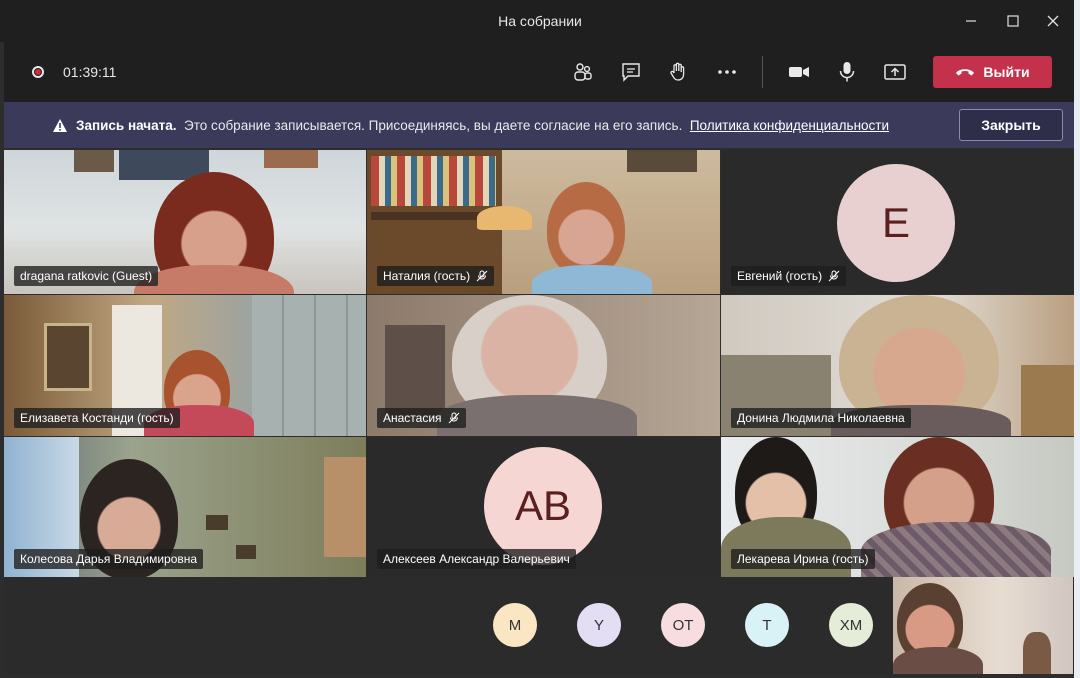  Describe the element at coordinates (185, 507) in the screenshot. I see `video-tile: Колесова Дарья Владимировна` at that location.